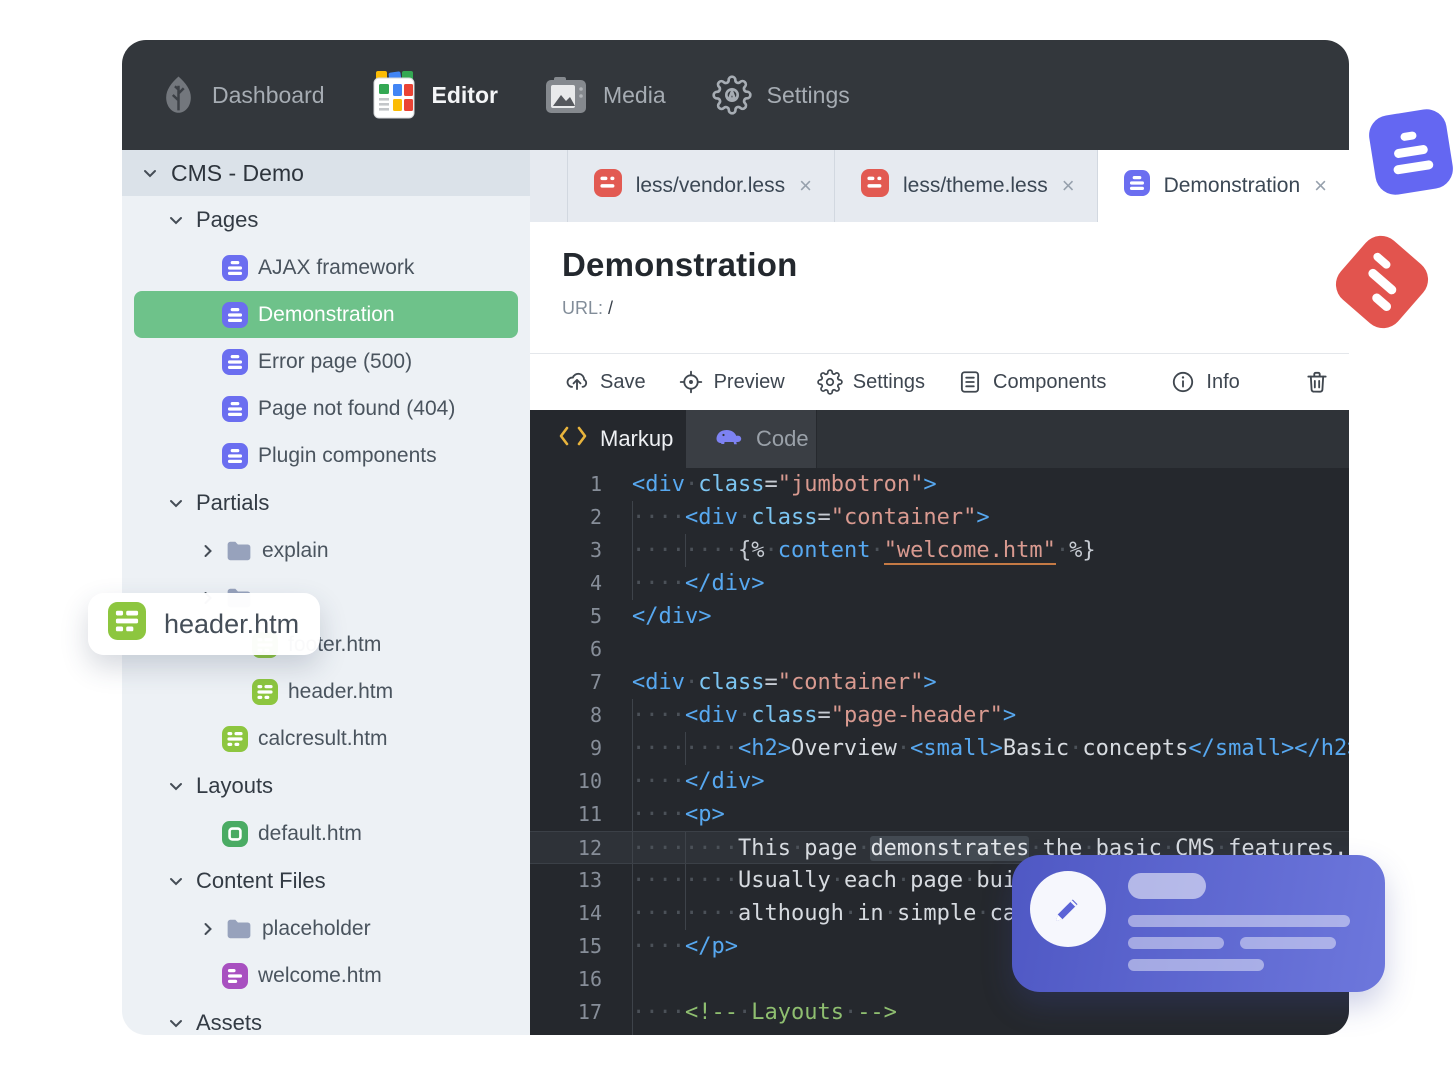  Describe the element at coordinates (672, 616) in the screenshot. I see `code-line-content: </div>` at that location.